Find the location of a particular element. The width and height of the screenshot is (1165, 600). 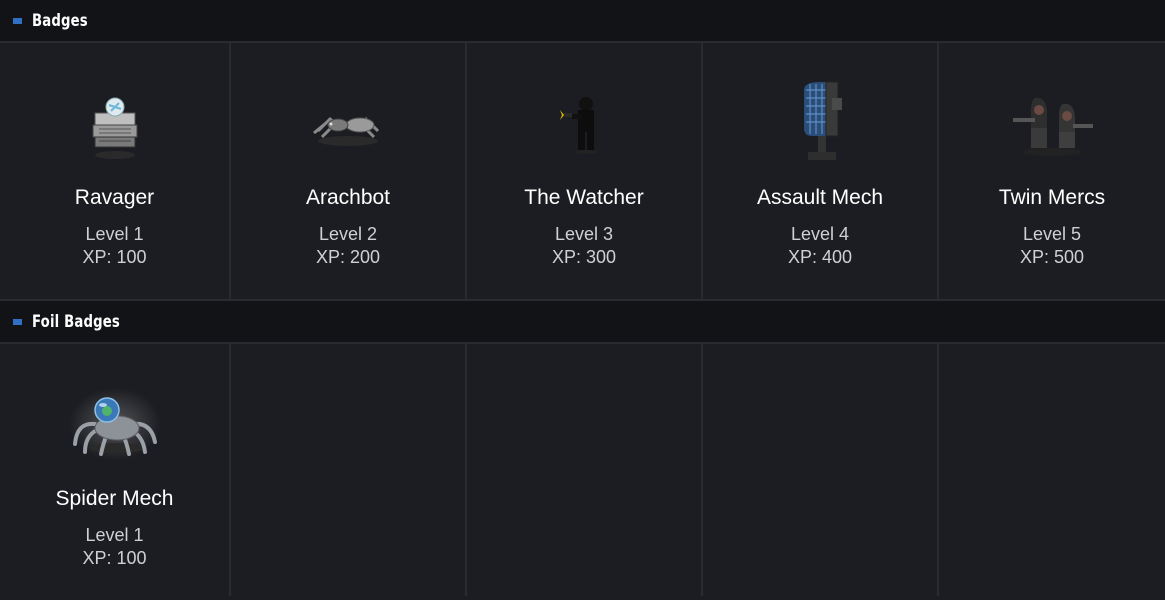

ravager-icon is located at coordinates (115, 123).